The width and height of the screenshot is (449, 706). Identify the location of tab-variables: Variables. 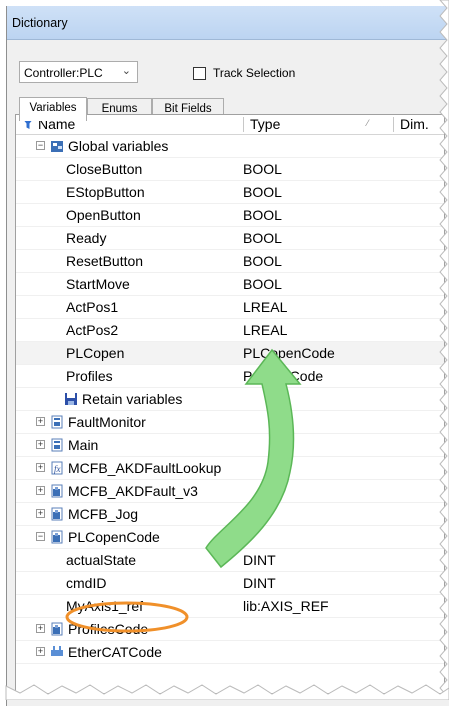
(53, 109).